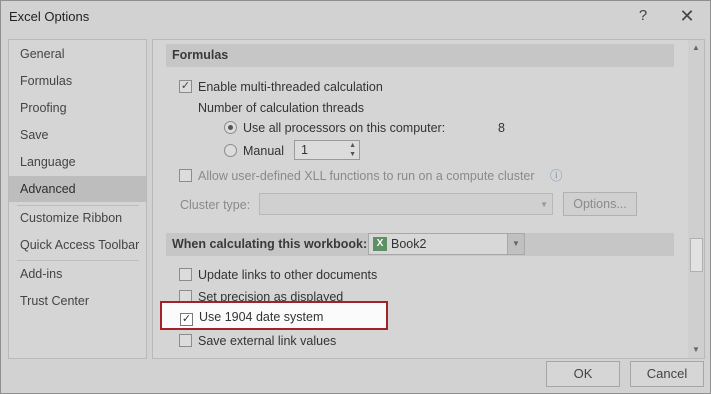 The height and width of the screenshot is (394, 711). What do you see at coordinates (77, 189) in the screenshot?
I see `sidebar-item-advanced: Advanced` at bounding box center [77, 189].